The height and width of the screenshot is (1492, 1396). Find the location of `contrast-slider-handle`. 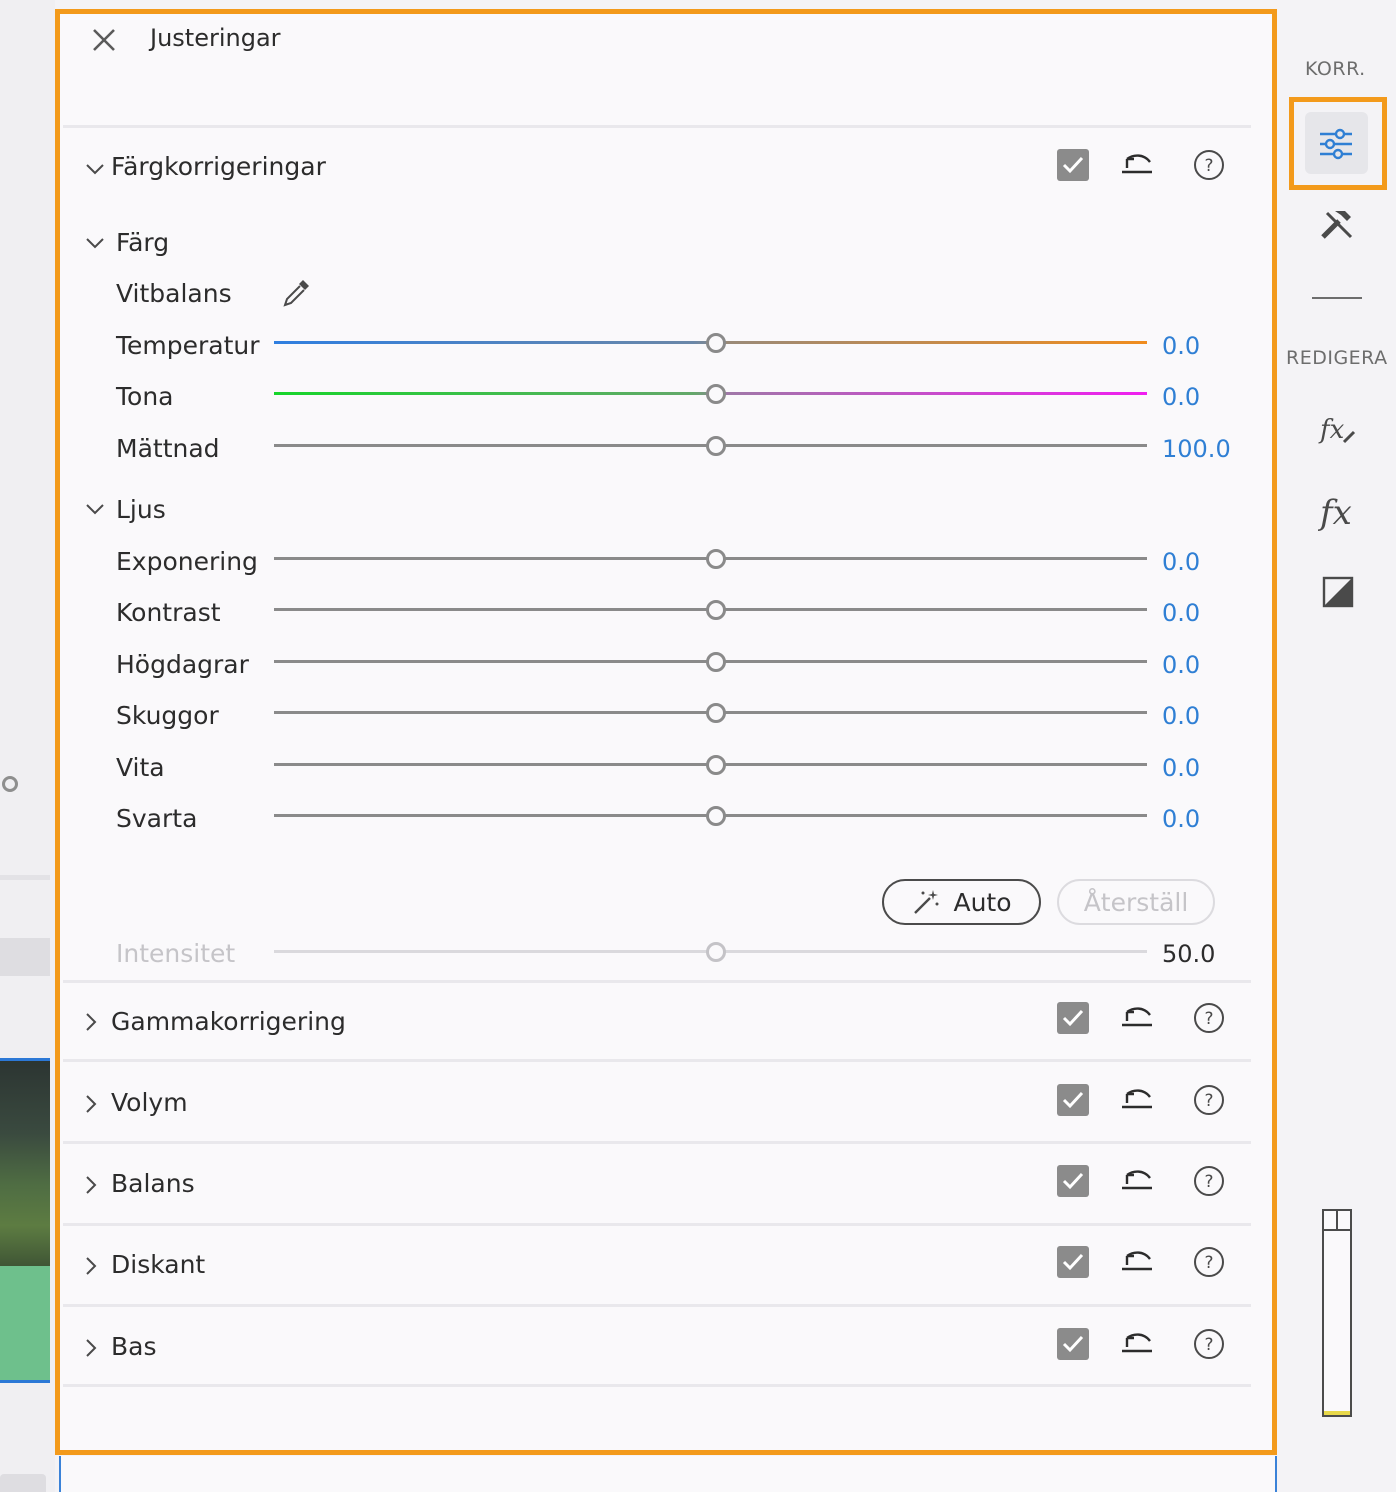

contrast-slider-handle is located at coordinates (716, 610).